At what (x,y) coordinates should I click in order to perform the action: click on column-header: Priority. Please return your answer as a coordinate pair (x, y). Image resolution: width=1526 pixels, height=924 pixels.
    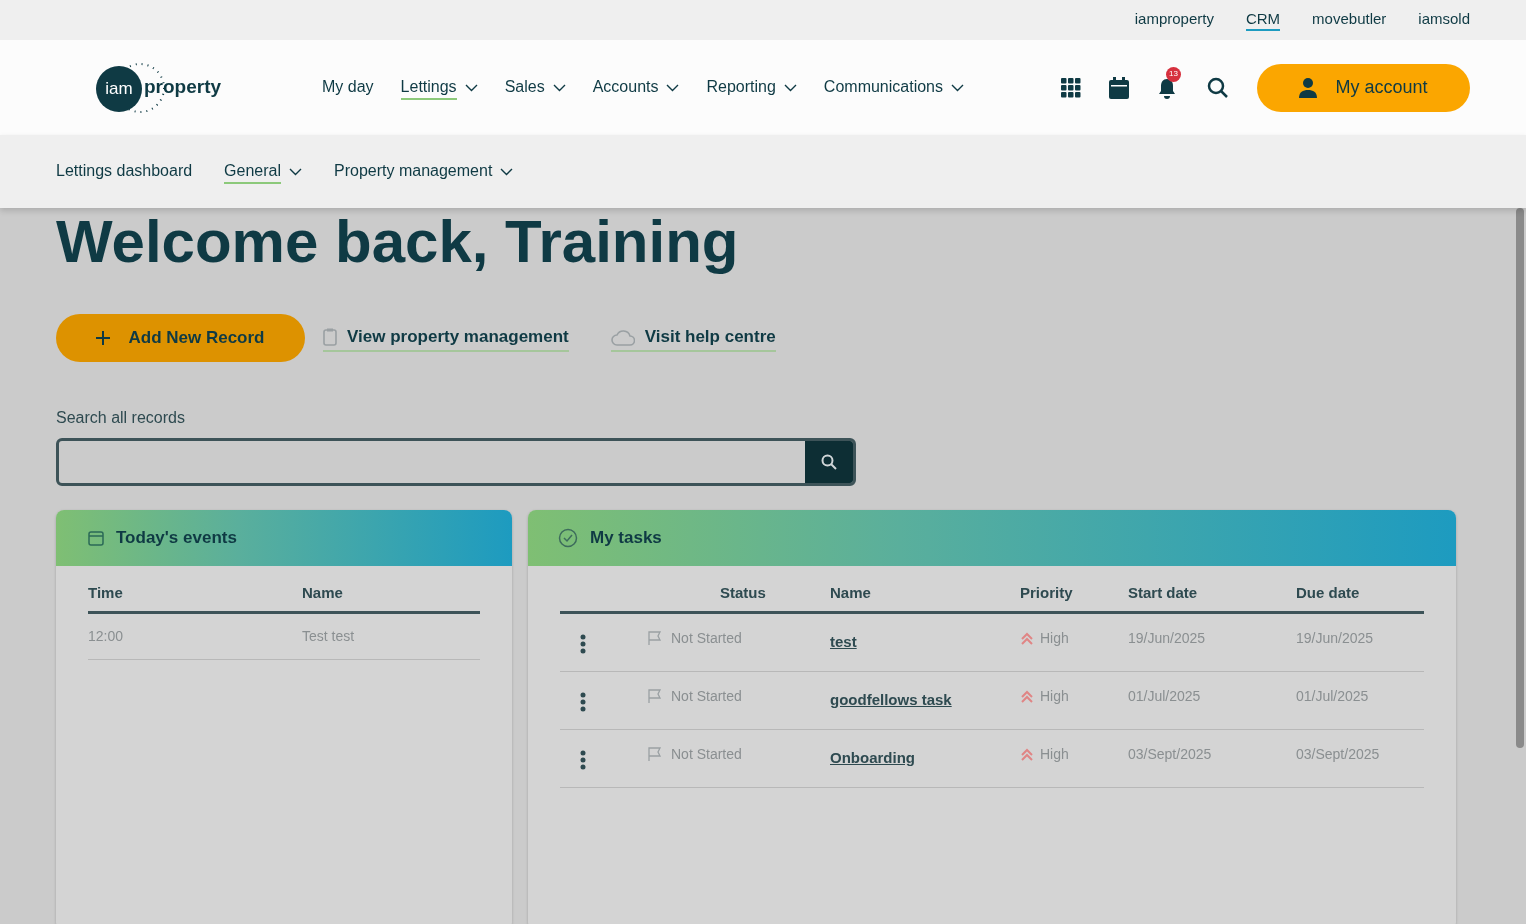
    Looking at the image, I should click on (1047, 593).